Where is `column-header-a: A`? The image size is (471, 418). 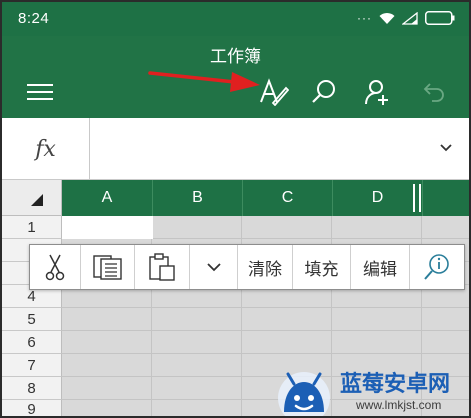
column-header-a: A is located at coordinates (107, 198).